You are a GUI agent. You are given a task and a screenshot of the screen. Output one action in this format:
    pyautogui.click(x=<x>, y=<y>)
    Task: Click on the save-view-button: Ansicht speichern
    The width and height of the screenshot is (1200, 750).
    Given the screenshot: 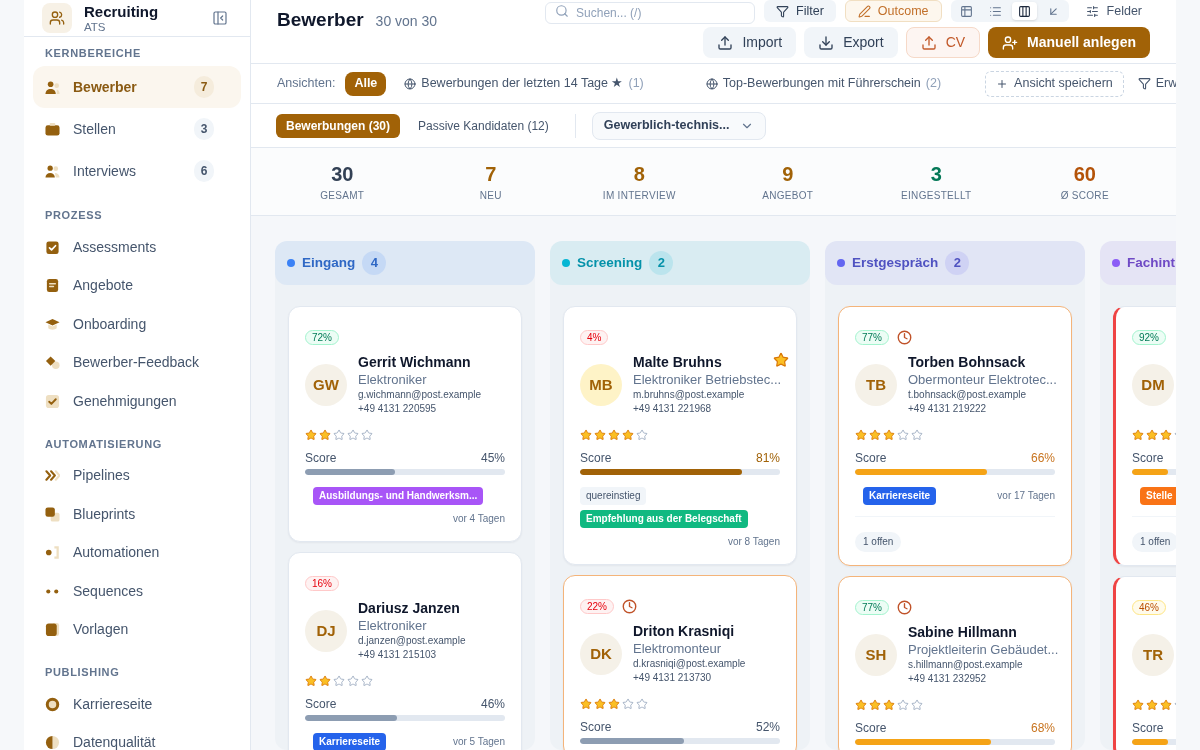 What is the action you would take?
    pyautogui.click(x=1054, y=83)
    